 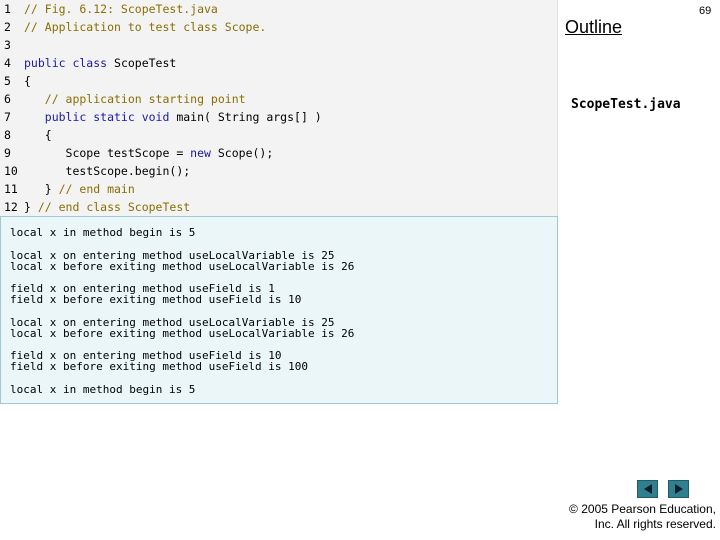 What do you see at coordinates (279, 207) in the screenshot?
I see `code-line: 12} // end class ScopeTest` at bounding box center [279, 207].